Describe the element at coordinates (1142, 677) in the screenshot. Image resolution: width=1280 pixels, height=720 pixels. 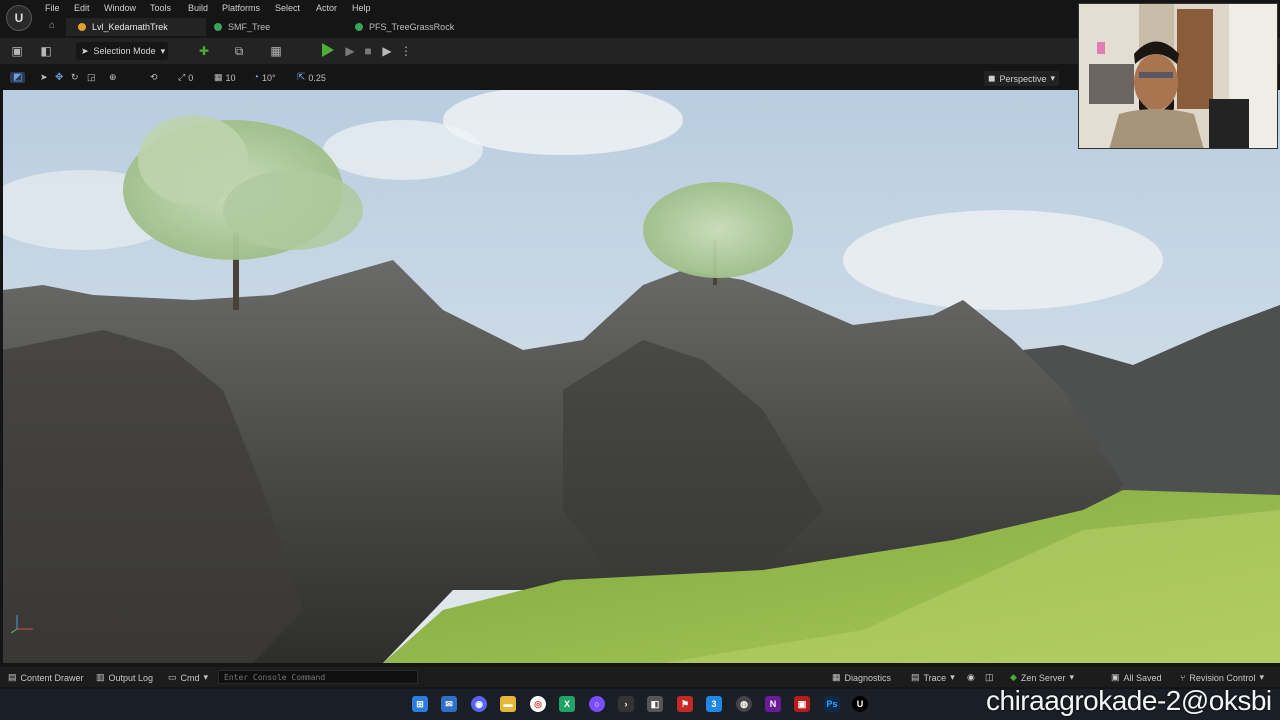
I see `all-saved-label: All Saved` at that location.